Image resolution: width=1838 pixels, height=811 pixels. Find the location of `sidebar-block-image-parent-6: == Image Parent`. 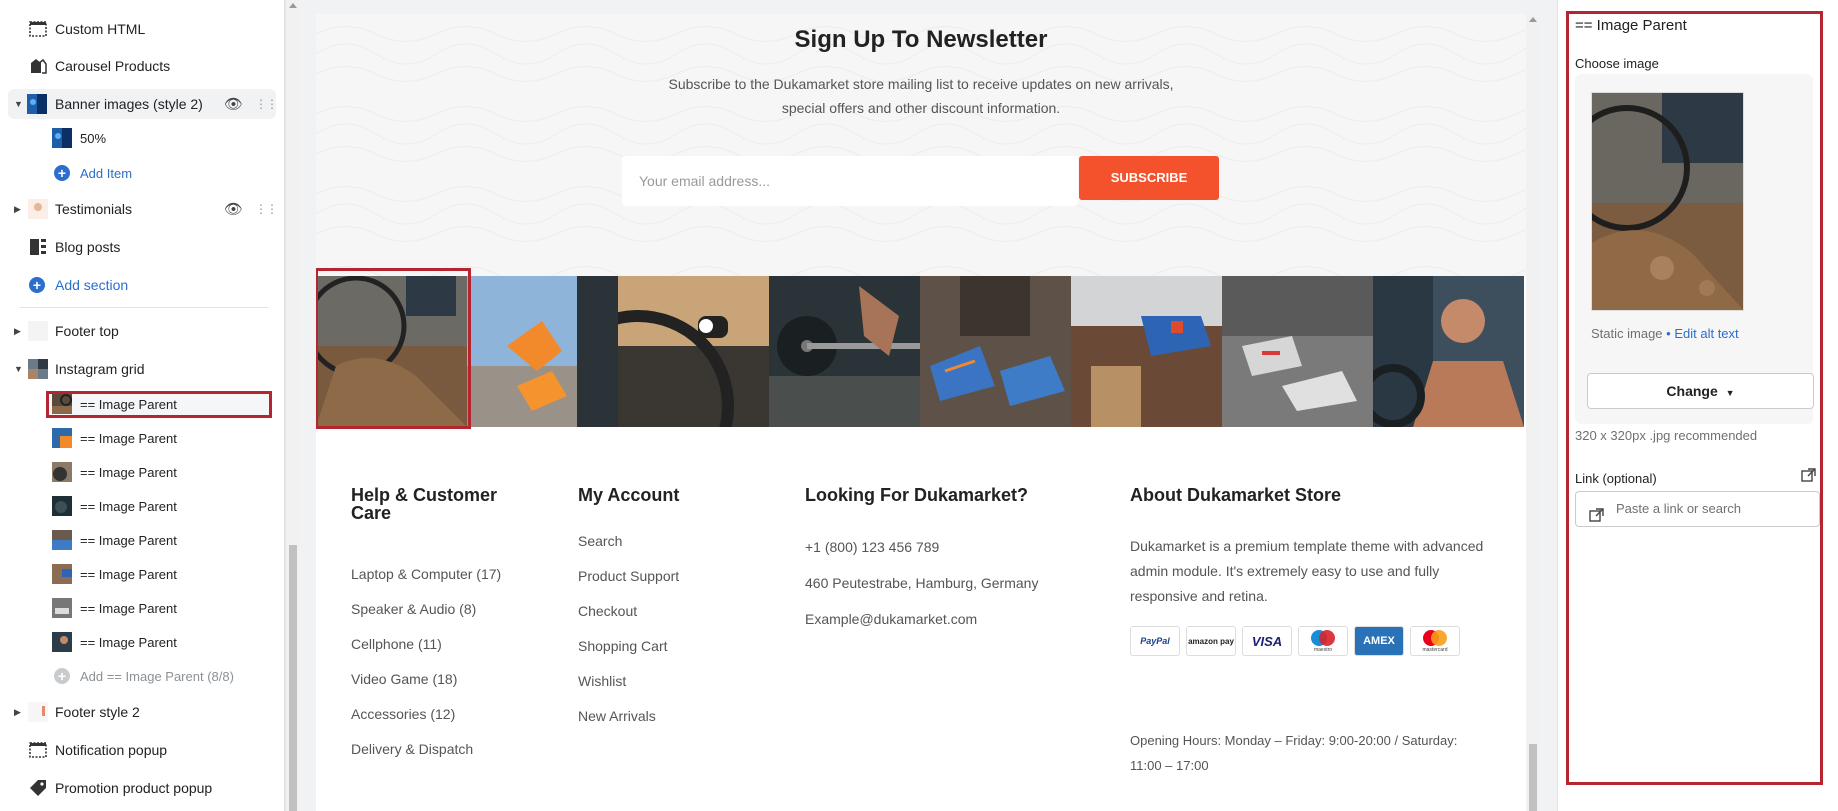

sidebar-block-image-parent-6: == Image Parent is located at coordinates (142, 574).